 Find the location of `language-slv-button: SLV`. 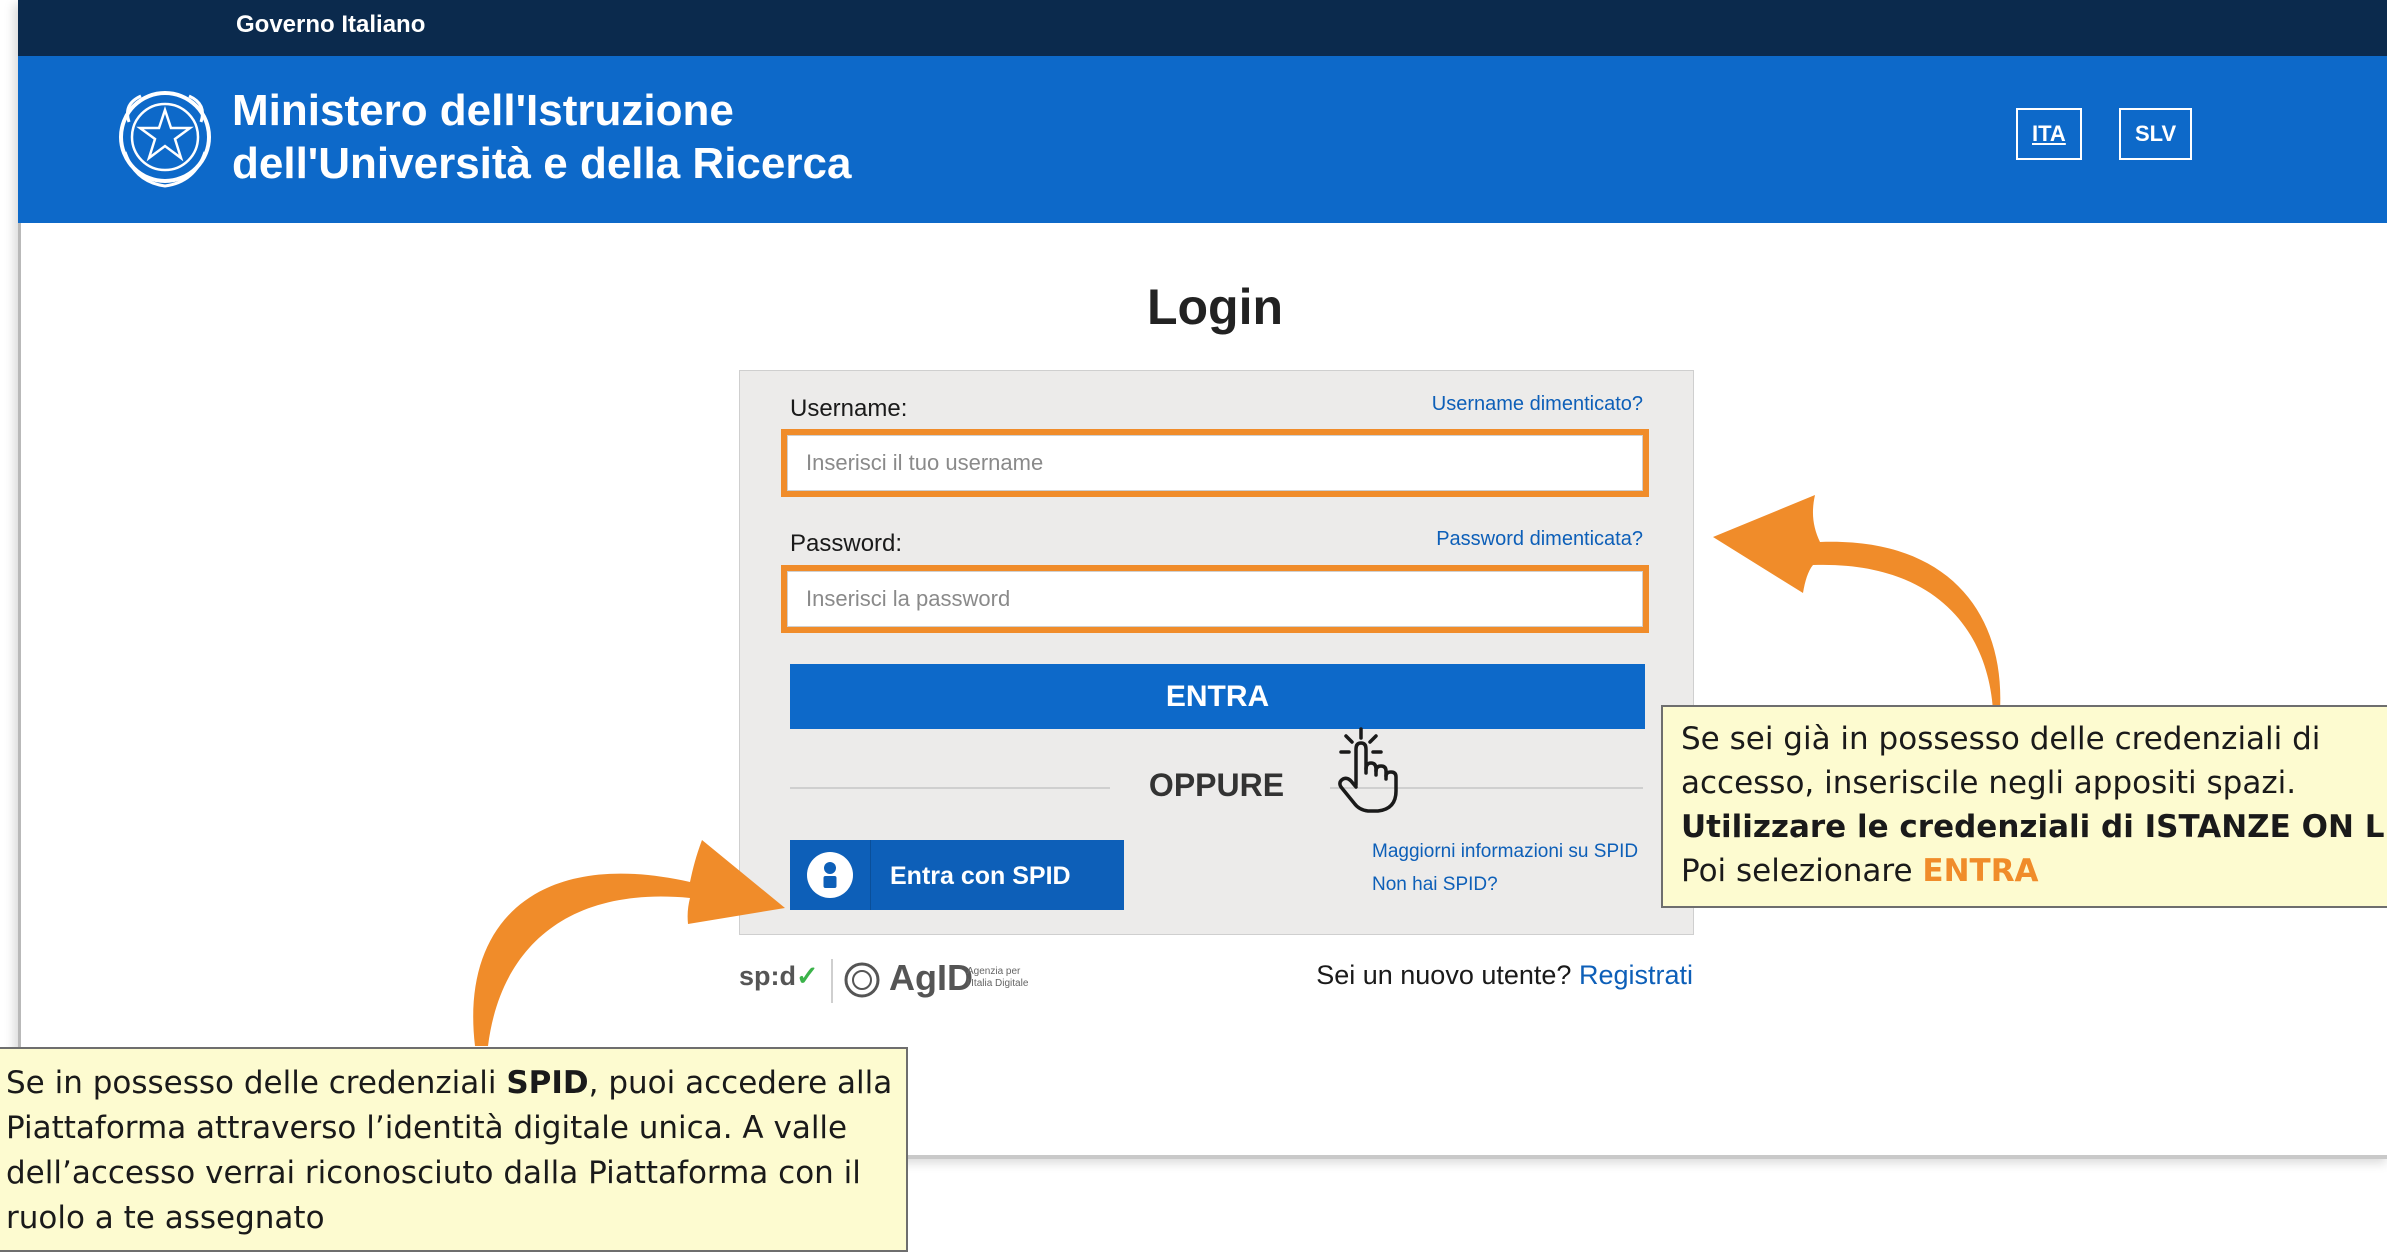

language-slv-button: SLV is located at coordinates (2156, 134).